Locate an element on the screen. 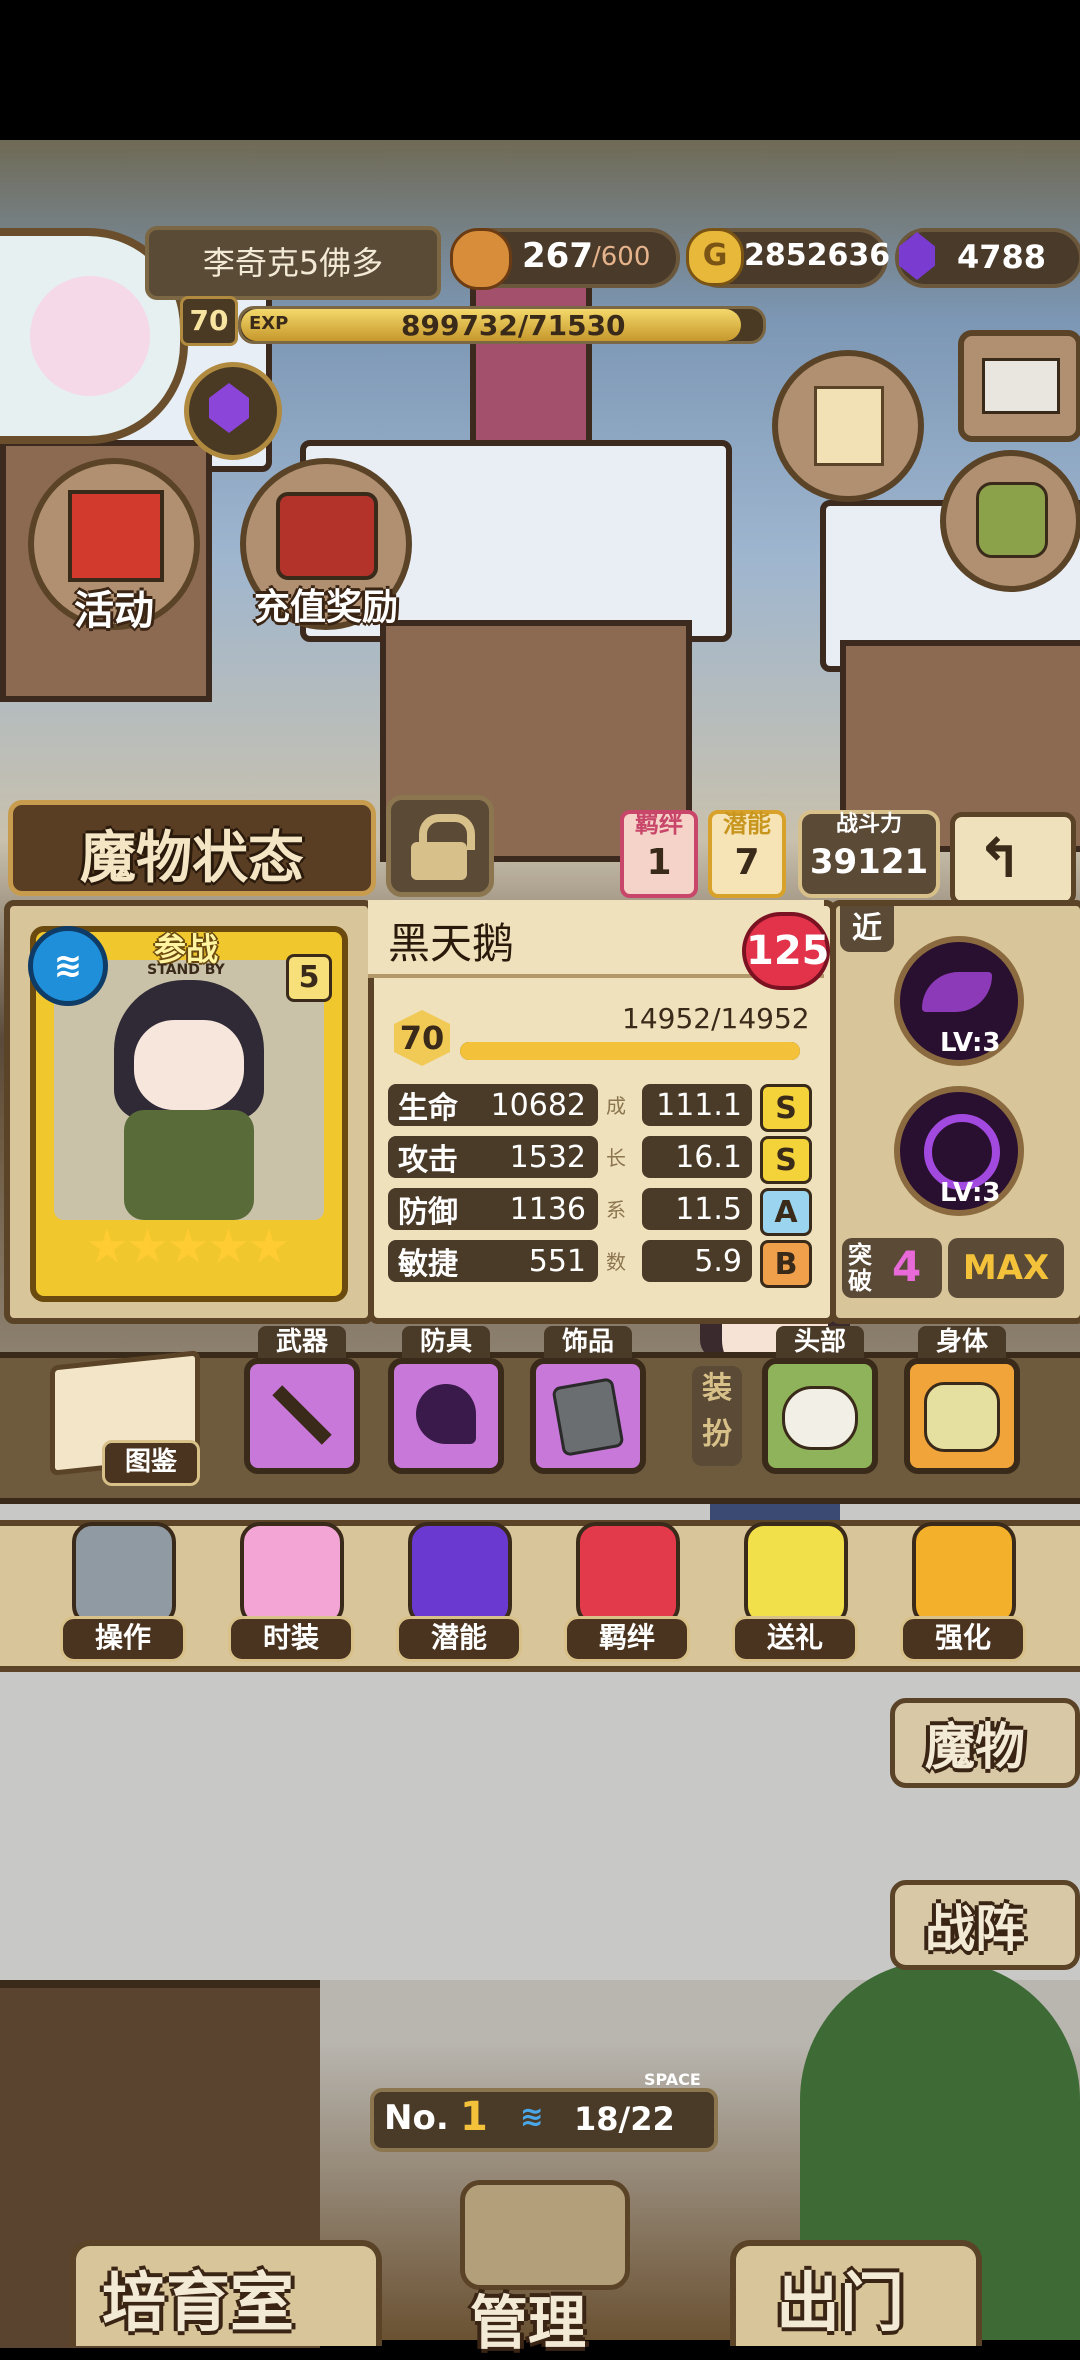  stat-grade: A is located at coordinates (786, 1212).